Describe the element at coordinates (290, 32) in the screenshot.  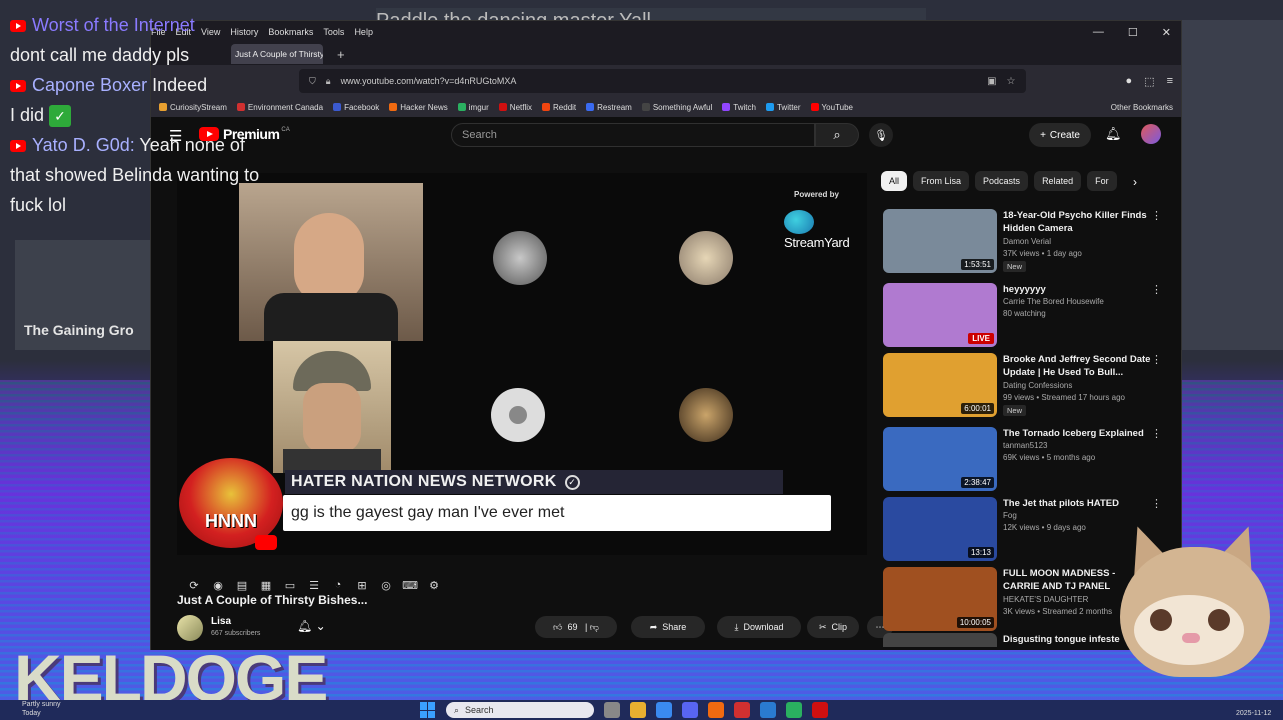
I see `menu-bookmarks: Bookmarks` at that location.